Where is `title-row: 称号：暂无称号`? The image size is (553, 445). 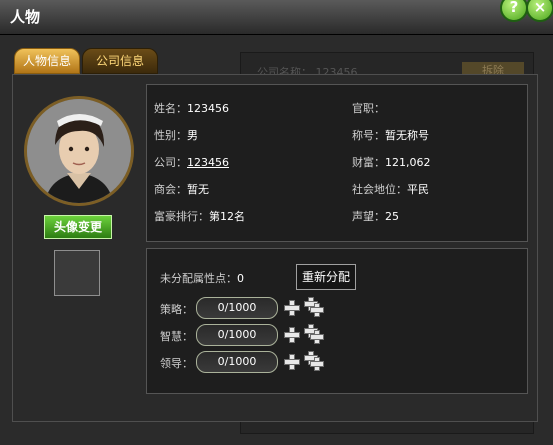
title-row: 称号：暂无称号 is located at coordinates (390, 135).